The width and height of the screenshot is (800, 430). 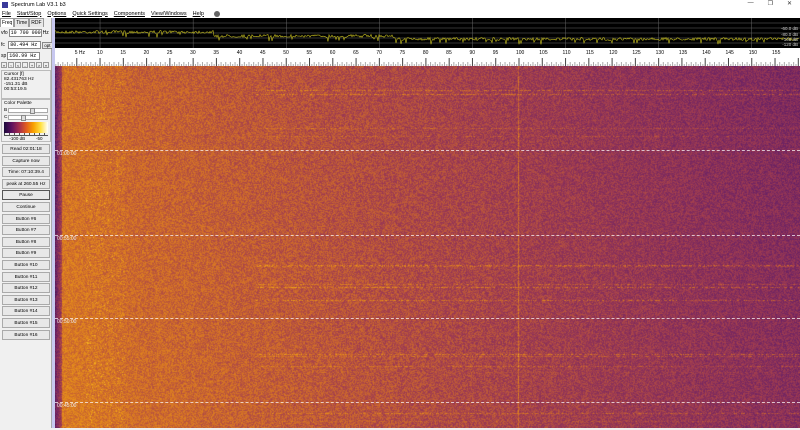 I want to click on color-palette-group: Color Palette B C -100 dB -50, so click(x=26, y=120).